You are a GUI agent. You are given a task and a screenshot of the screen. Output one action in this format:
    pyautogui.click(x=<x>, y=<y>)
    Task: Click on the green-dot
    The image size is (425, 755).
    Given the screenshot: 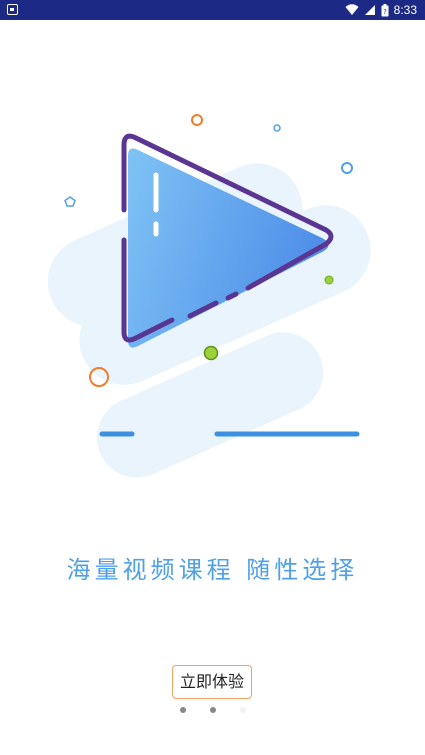 What is the action you would take?
    pyautogui.click(x=211, y=353)
    